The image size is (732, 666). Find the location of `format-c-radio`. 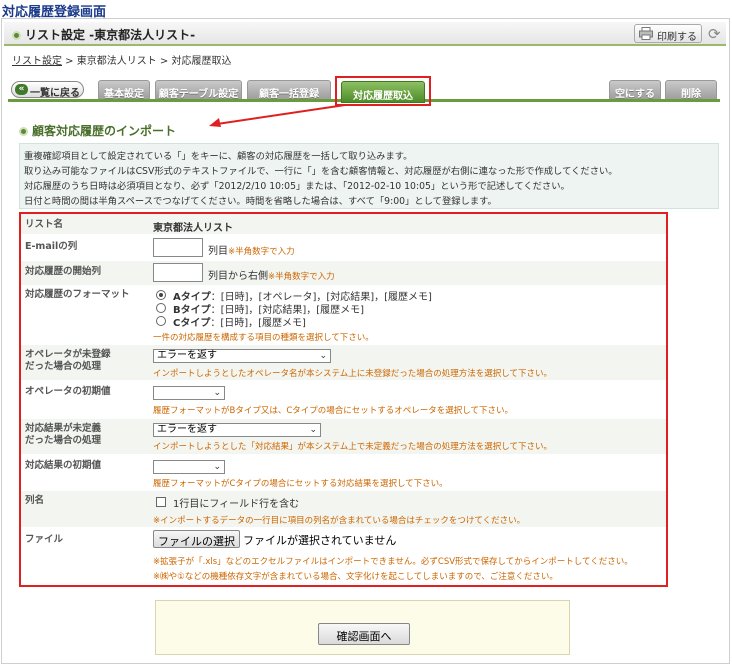

format-c-radio is located at coordinates (161, 321).